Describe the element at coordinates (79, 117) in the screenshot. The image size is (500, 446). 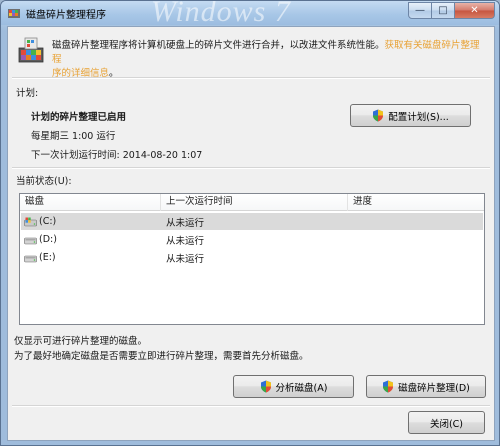
I see `schedule-status: 计划的碎片整理已启用` at that location.